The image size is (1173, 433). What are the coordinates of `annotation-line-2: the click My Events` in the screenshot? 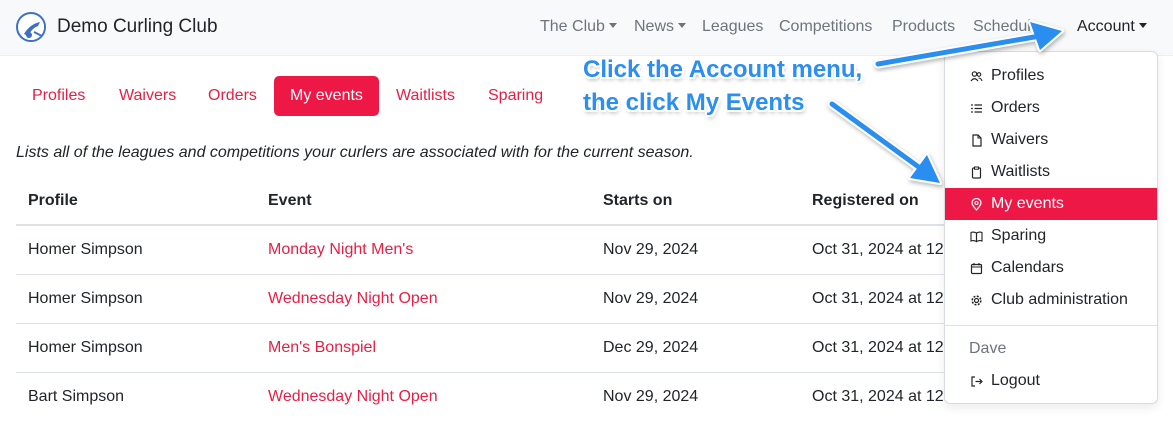 It's located at (694, 102).